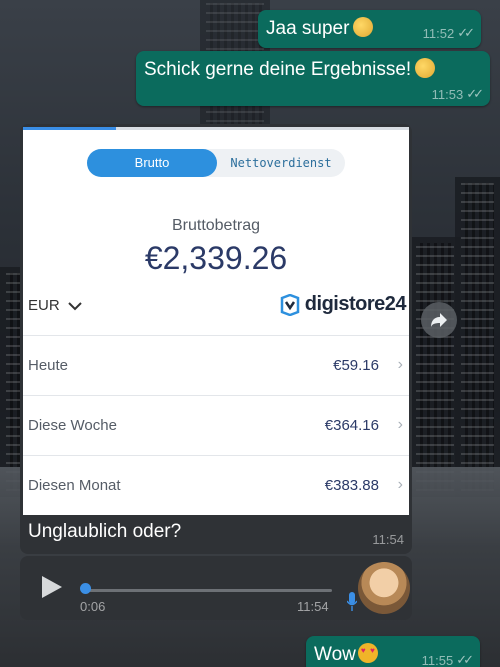 Image resolution: width=500 pixels, height=667 pixels. What do you see at coordinates (52, 587) in the screenshot?
I see `play-icon` at bounding box center [52, 587].